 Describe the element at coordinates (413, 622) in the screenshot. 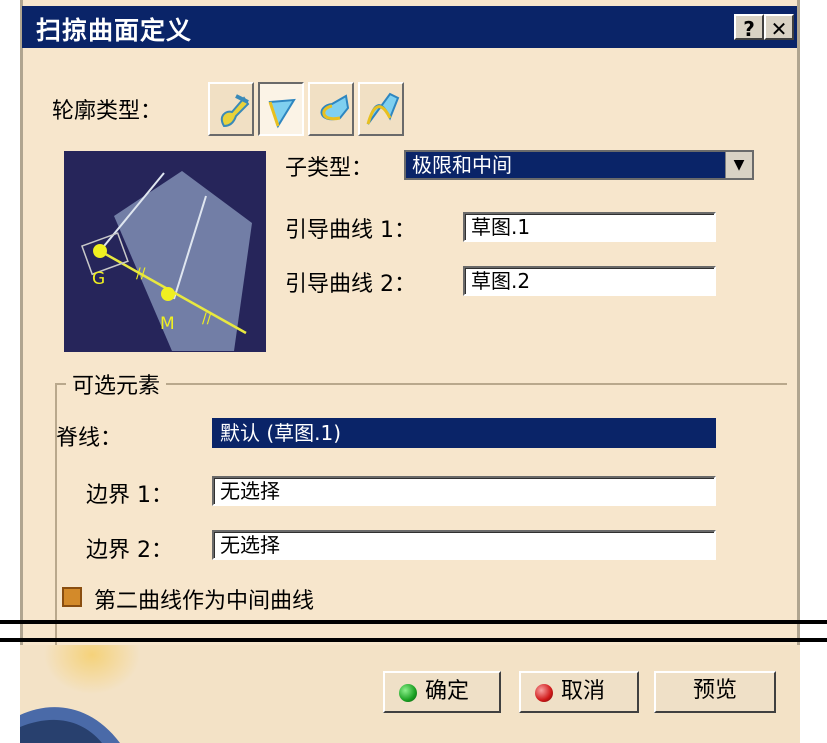

I see `separator-top` at that location.